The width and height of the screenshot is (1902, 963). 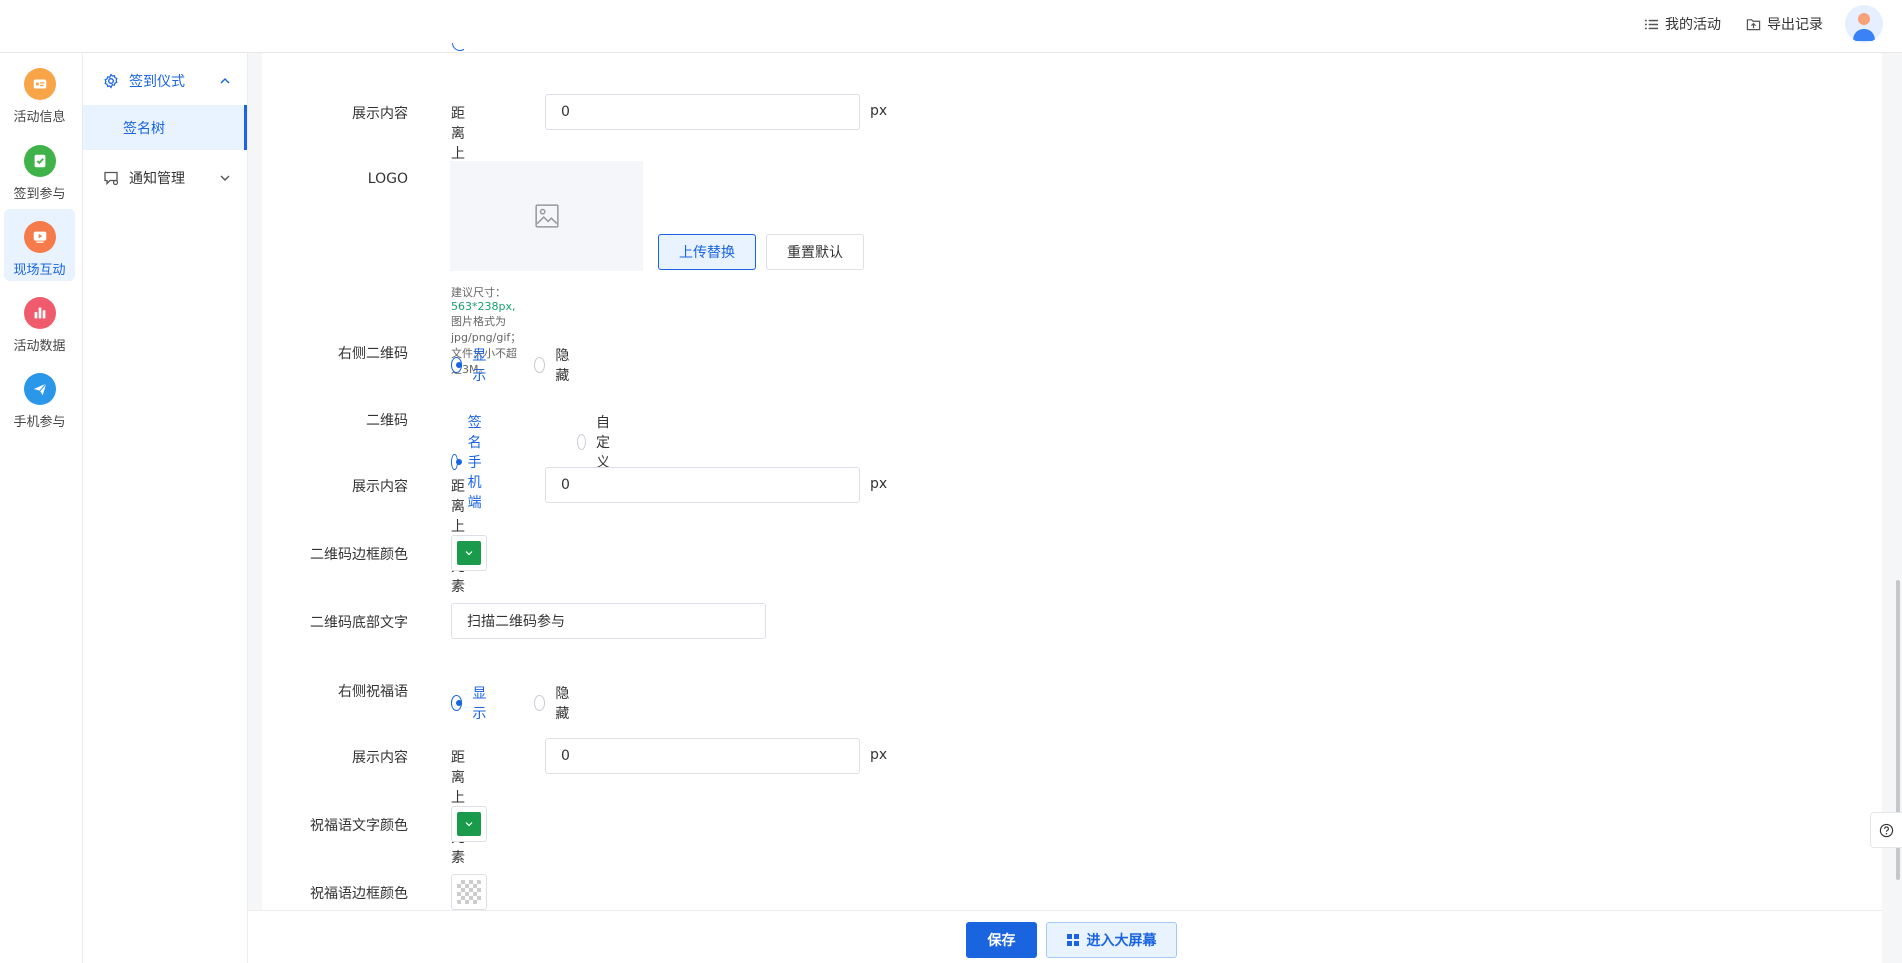 I want to click on qr-bottom-text-label: 二维码底部文字, so click(x=359, y=623).